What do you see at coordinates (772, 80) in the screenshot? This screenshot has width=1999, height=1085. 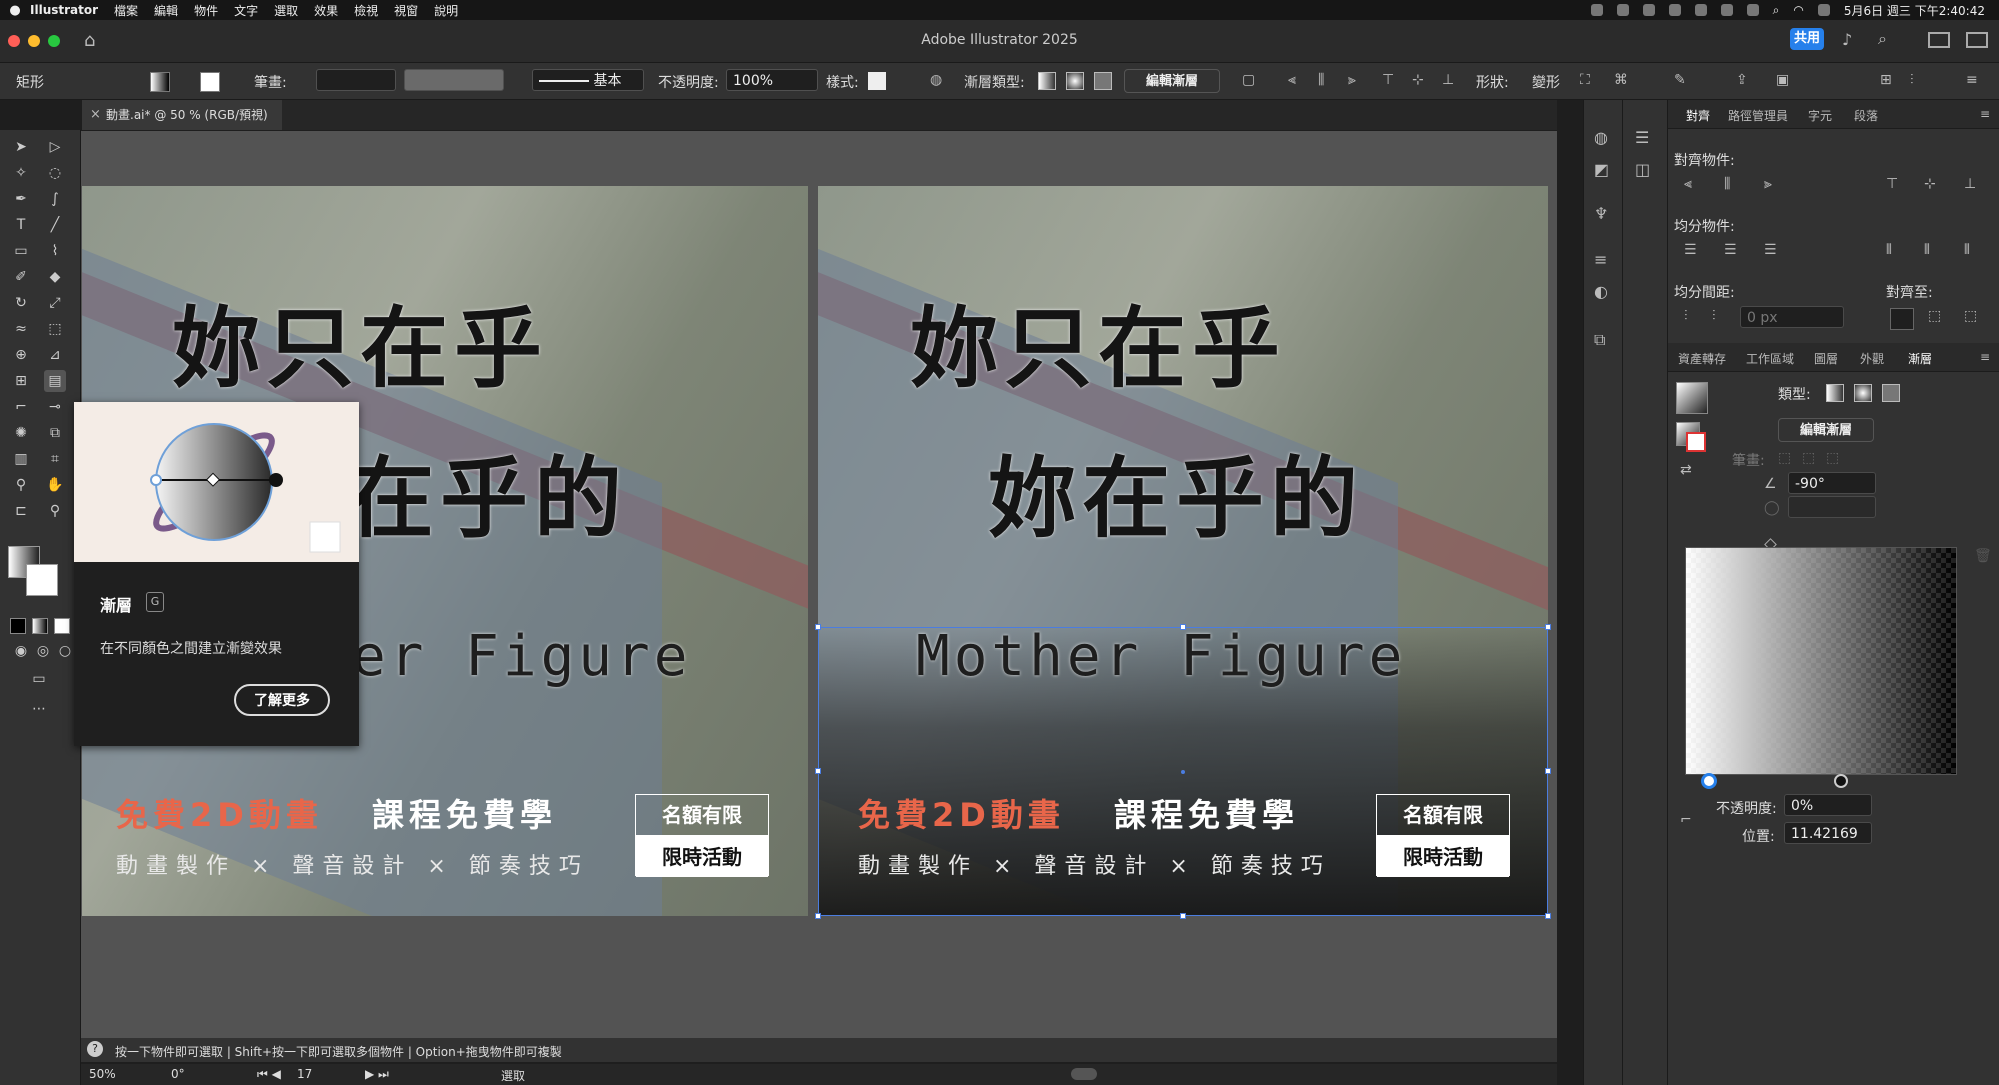 I see `opacity-field: 100%` at bounding box center [772, 80].